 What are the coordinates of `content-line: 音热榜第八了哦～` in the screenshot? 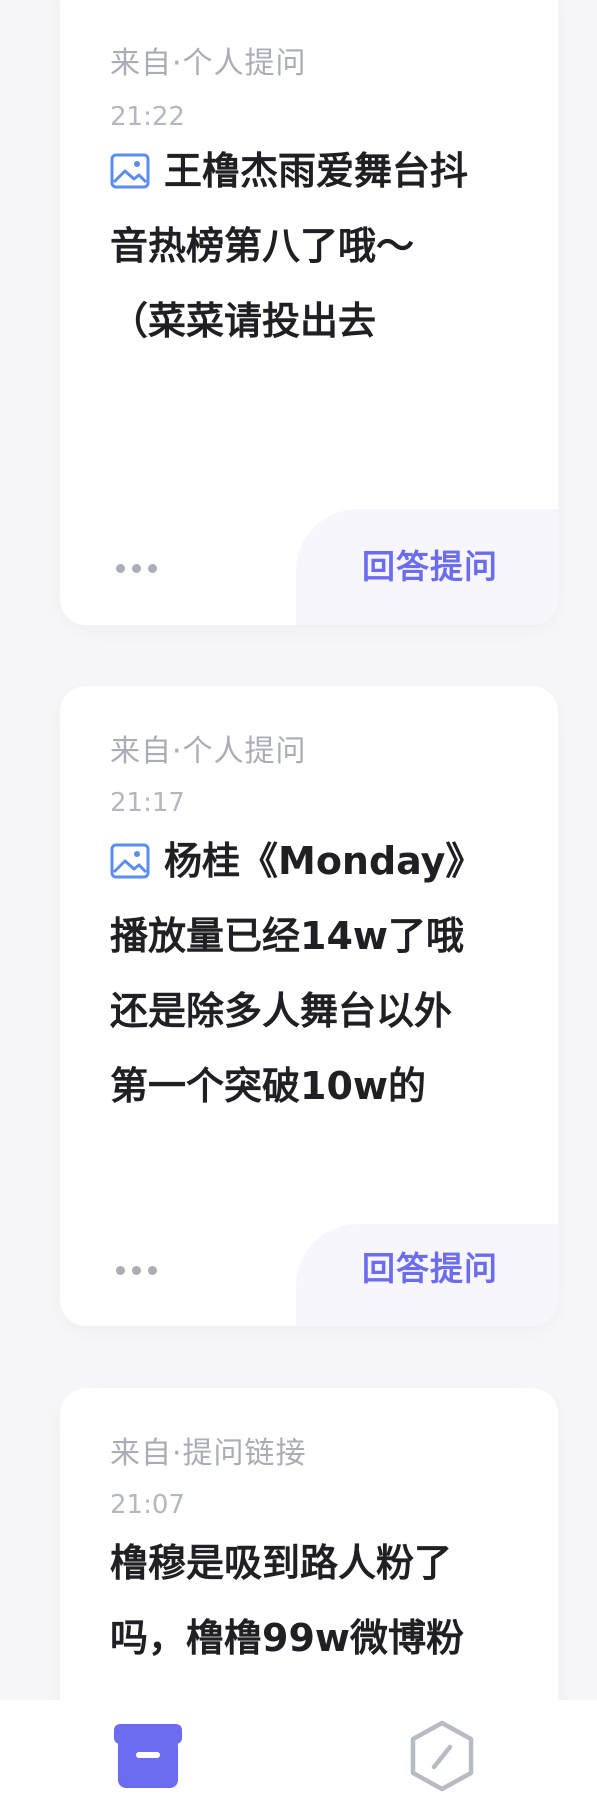 It's located at (262, 246).